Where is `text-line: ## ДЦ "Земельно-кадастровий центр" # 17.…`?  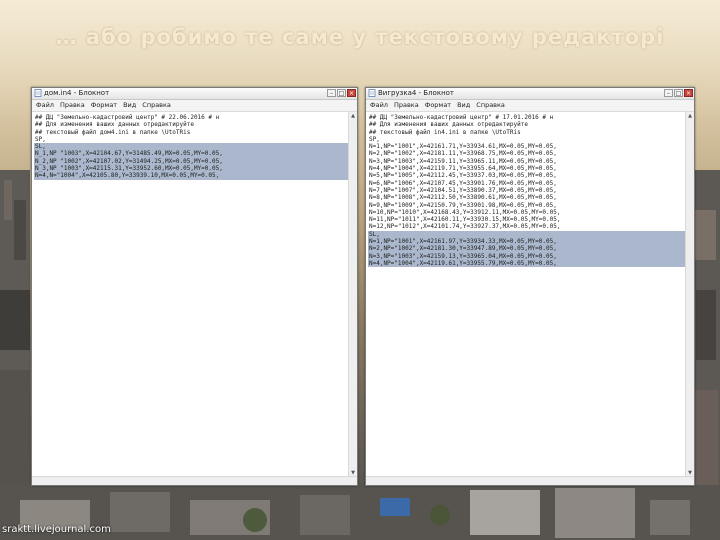
text-line: ## ДЦ "Земельно-кадастровий центр" # 17.… is located at coordinates (461, 117).